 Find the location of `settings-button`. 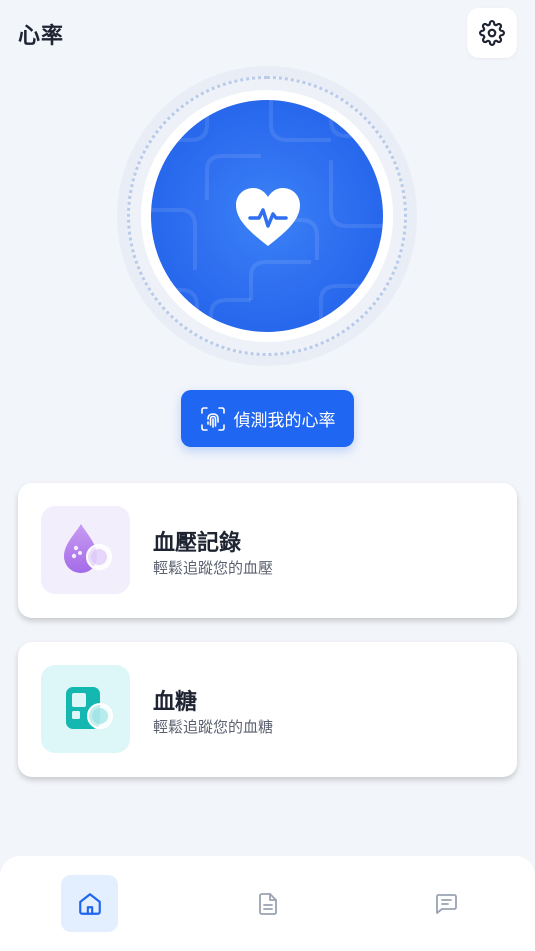

settings-button is located at coordinates (492, 33).